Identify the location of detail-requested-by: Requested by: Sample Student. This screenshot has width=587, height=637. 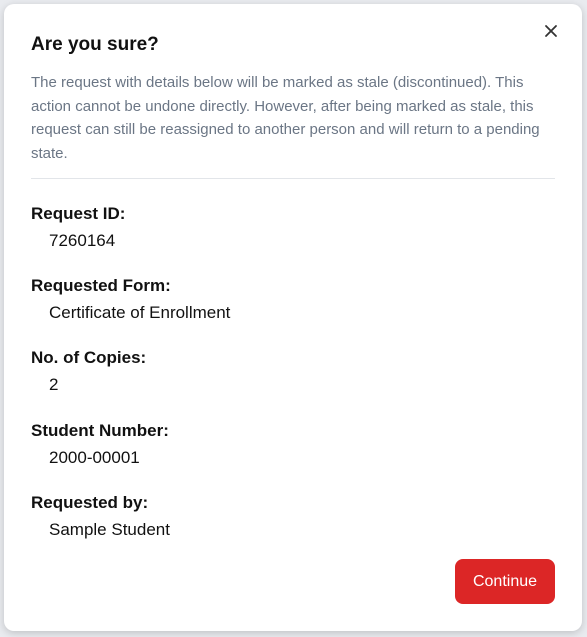
(100, 516).